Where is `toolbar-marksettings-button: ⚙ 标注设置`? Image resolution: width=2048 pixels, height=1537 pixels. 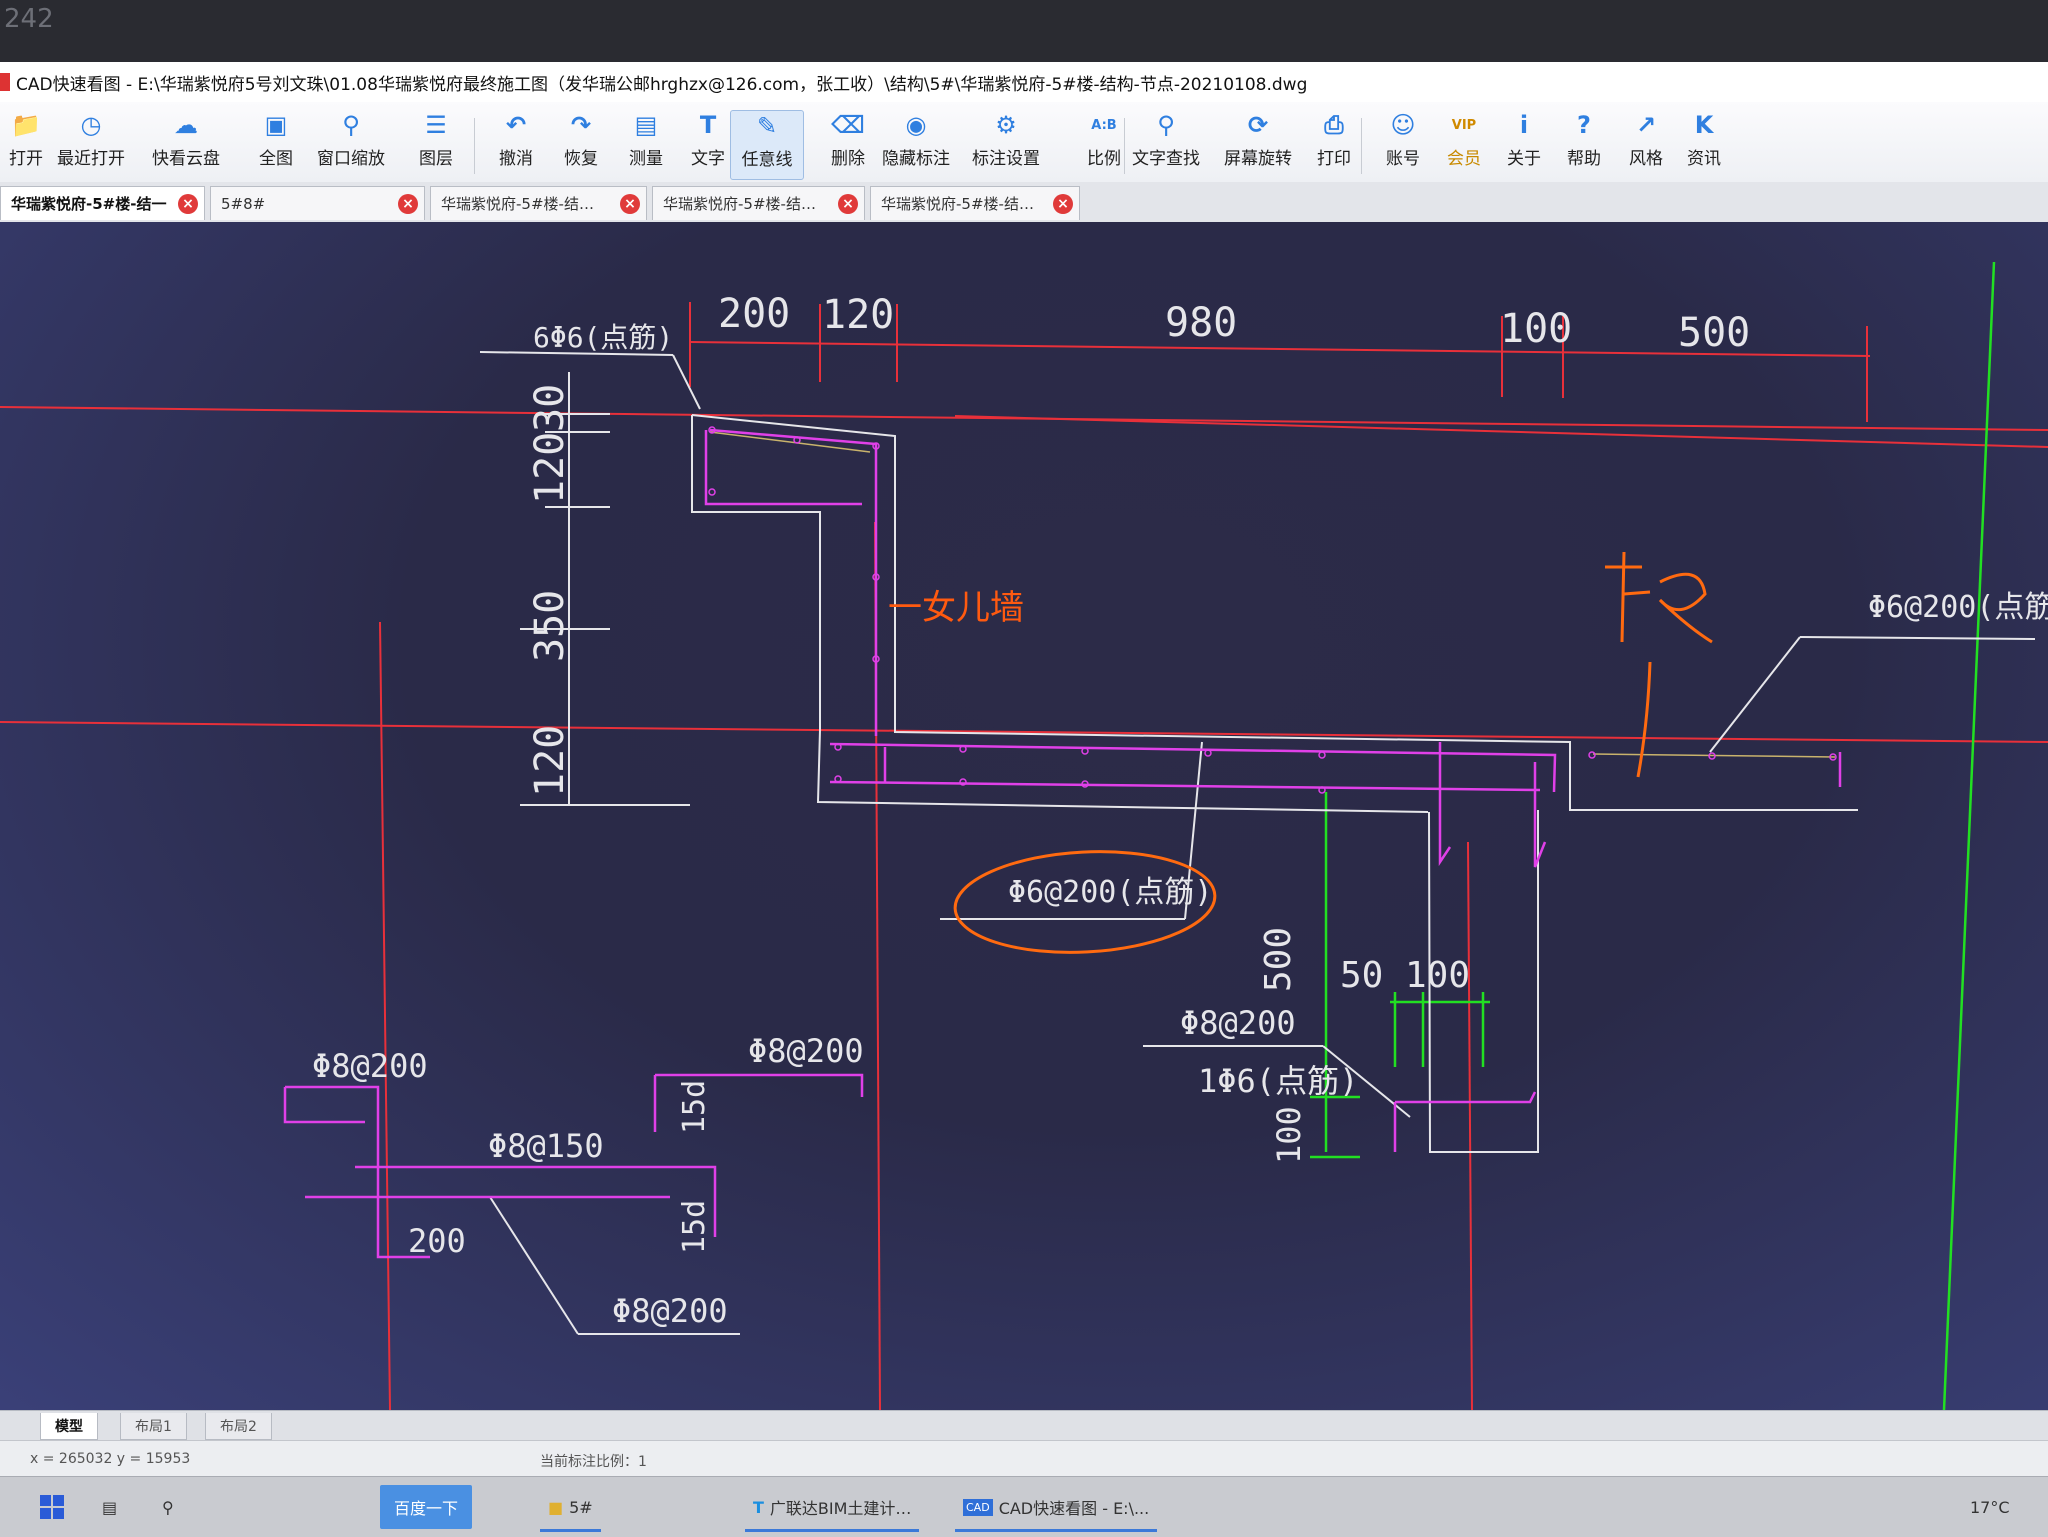
toolbar-marksettings-button: ⚙ 标注设置 is located at coordinates (1006, 144).